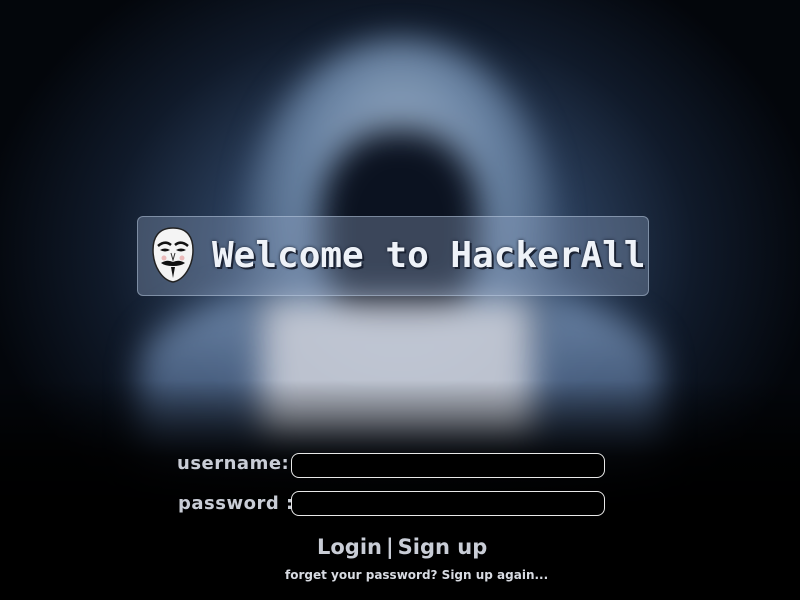 The image size is (800, 600). I want to click on signup-button: Sign up, so click(443, 547).